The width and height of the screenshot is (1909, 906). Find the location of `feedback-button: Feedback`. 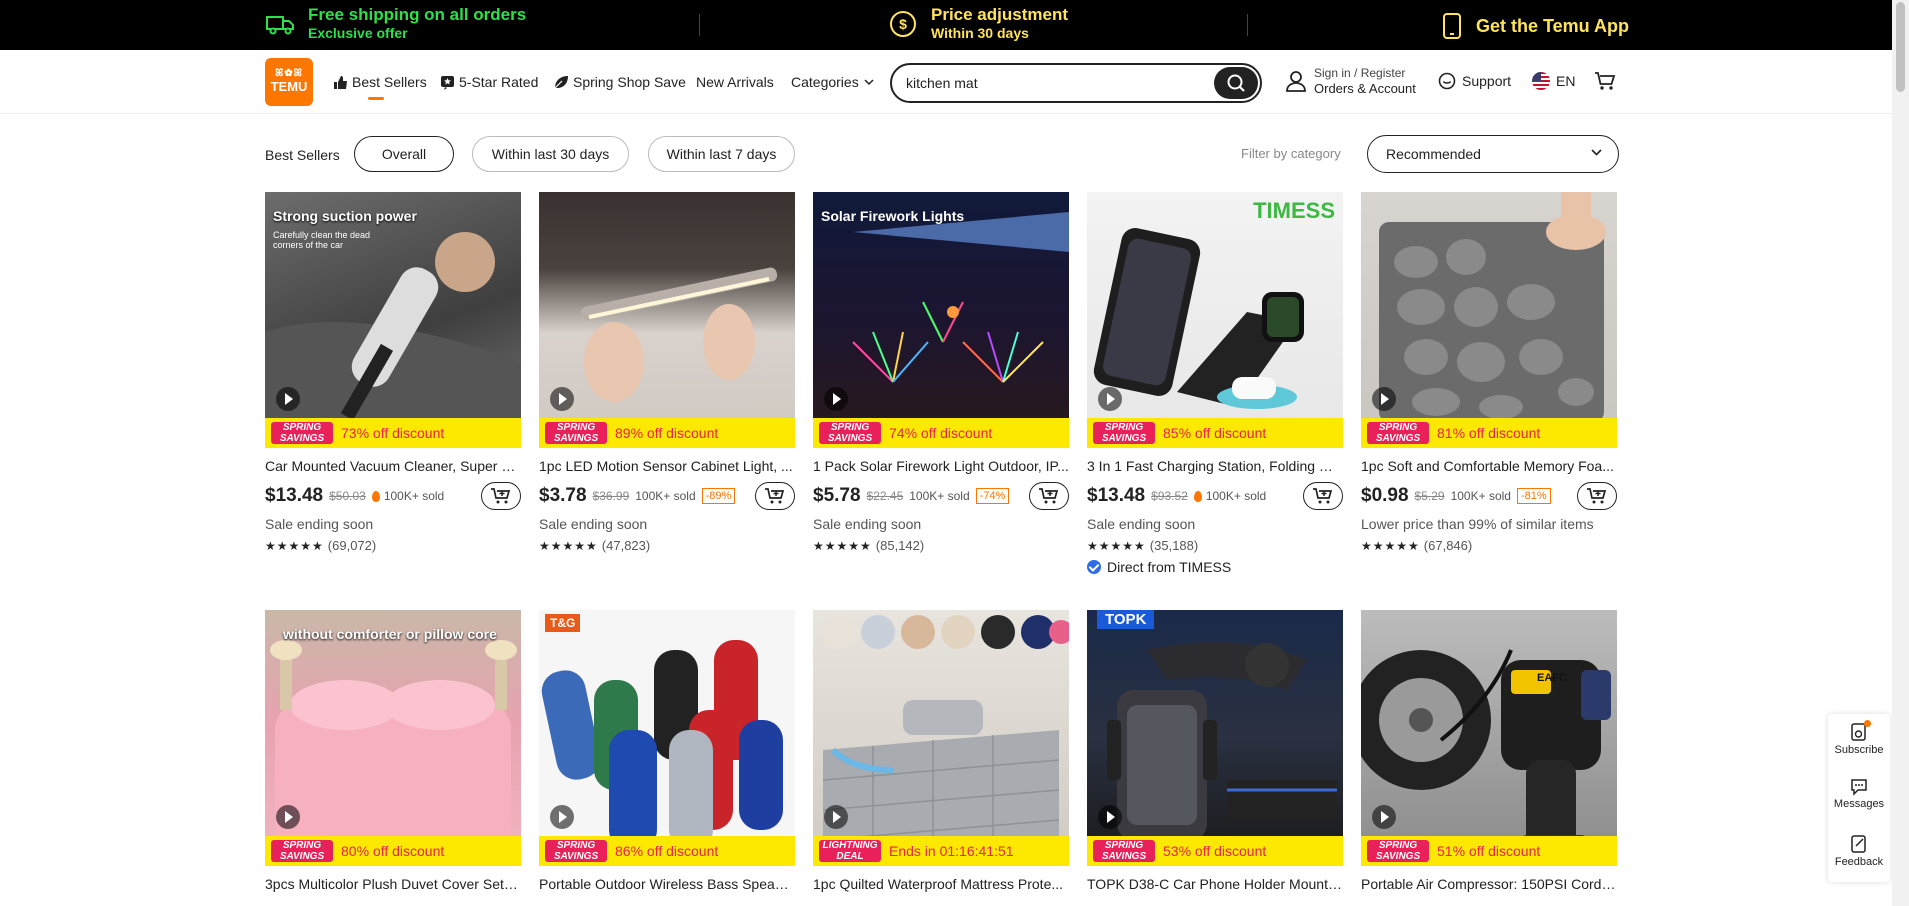

feedback-button: Feedback is located at coordinates (1859, 851).